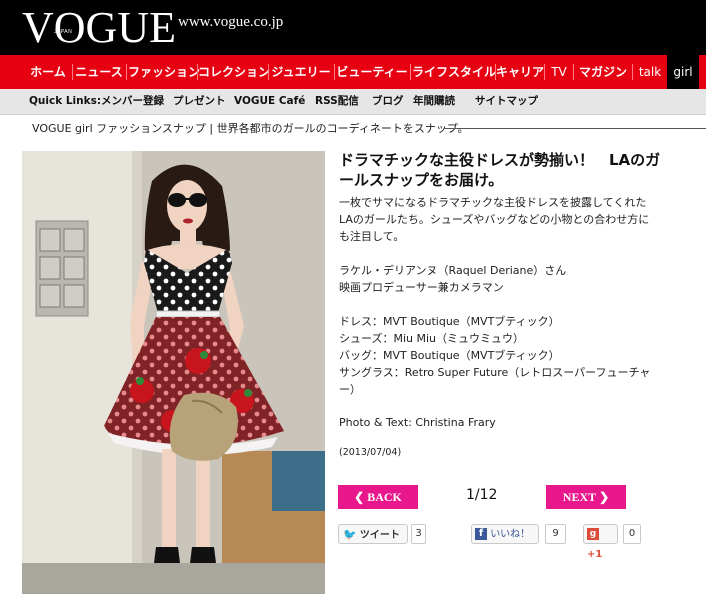  Describe the element at coordinates (370, 452) in the screenshot. I see `publish-date: (2013/07/04)` at that location.